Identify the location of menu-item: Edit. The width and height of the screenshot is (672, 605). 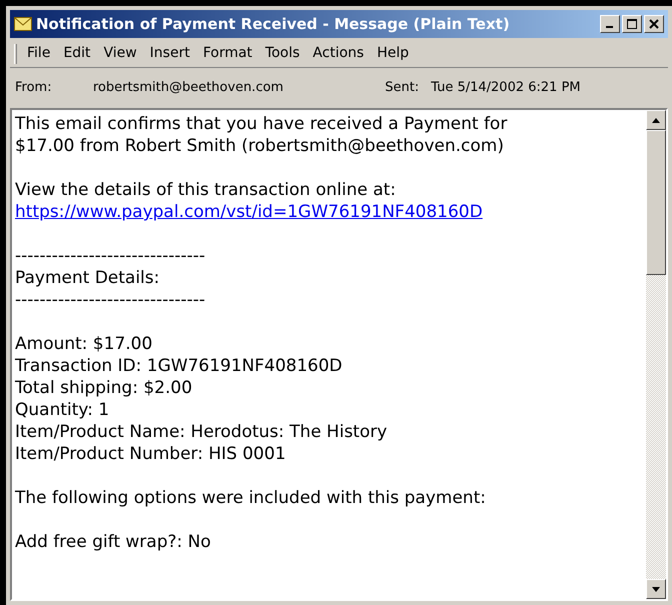
(77, 53).